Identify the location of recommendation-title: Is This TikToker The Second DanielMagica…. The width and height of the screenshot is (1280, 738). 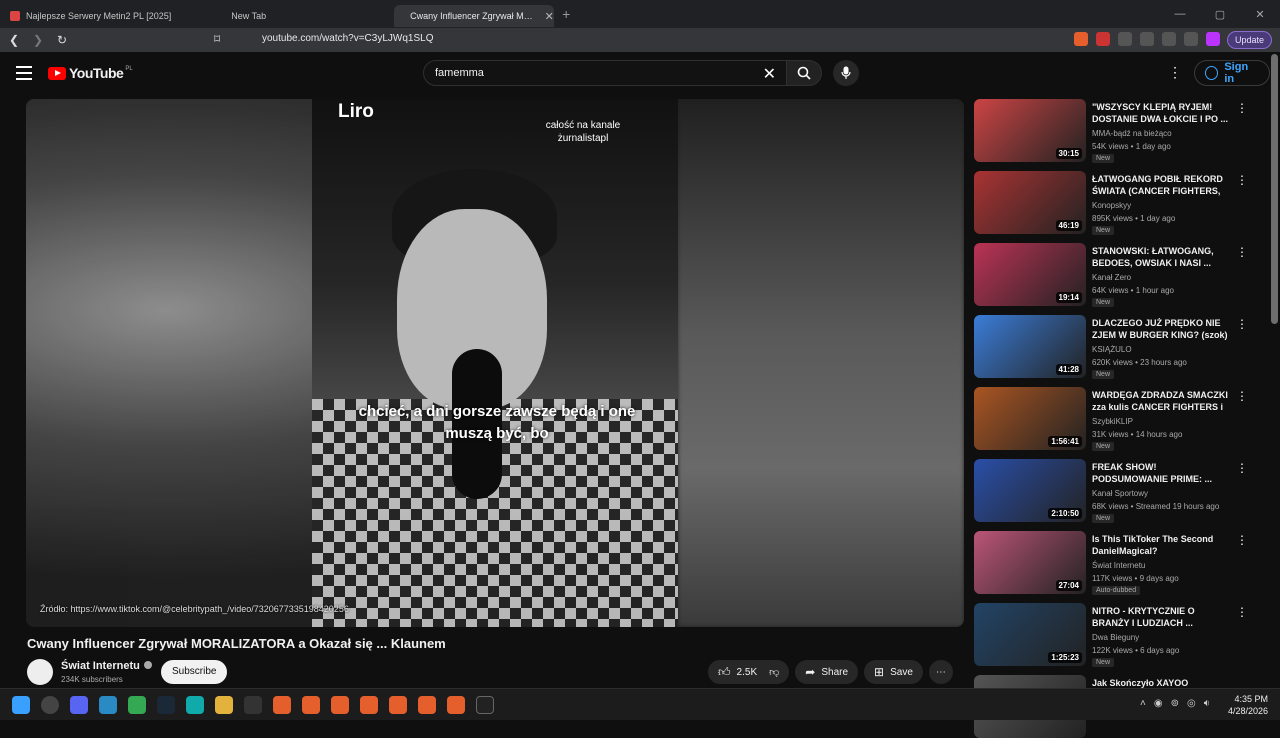
(1161, 545).